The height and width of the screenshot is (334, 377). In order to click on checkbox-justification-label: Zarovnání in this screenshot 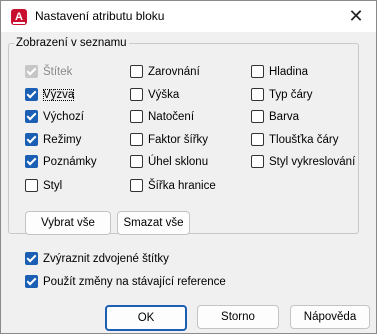, I will do `click(174, 72)`.